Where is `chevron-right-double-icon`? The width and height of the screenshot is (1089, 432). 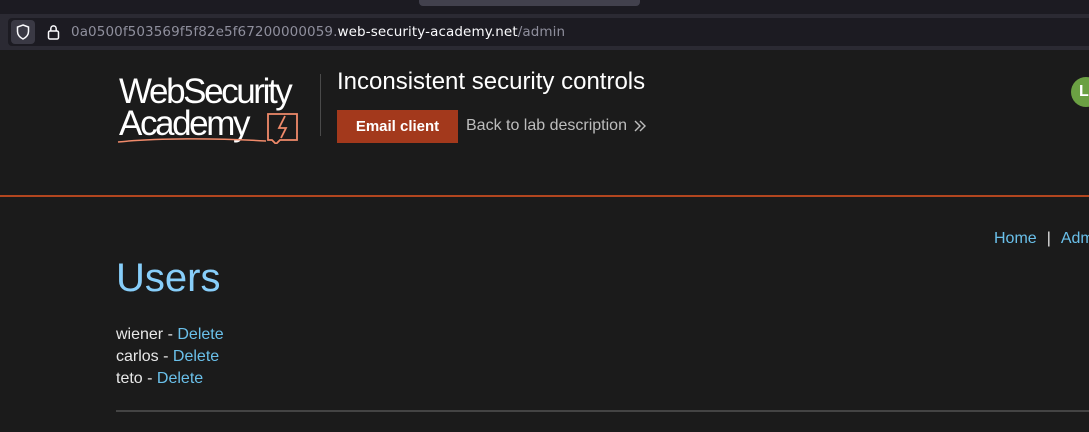 chevron-right-double-icon is located at coordinates (640, 126).